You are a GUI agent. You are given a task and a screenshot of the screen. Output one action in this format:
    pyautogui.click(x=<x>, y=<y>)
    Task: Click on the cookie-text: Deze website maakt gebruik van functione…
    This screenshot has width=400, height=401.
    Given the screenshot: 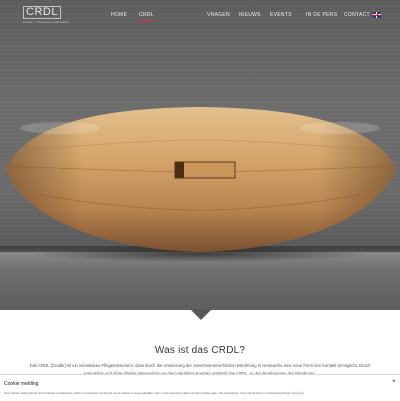 What is the action you would take?
    pyautogui.click(x=200, y=393)
    